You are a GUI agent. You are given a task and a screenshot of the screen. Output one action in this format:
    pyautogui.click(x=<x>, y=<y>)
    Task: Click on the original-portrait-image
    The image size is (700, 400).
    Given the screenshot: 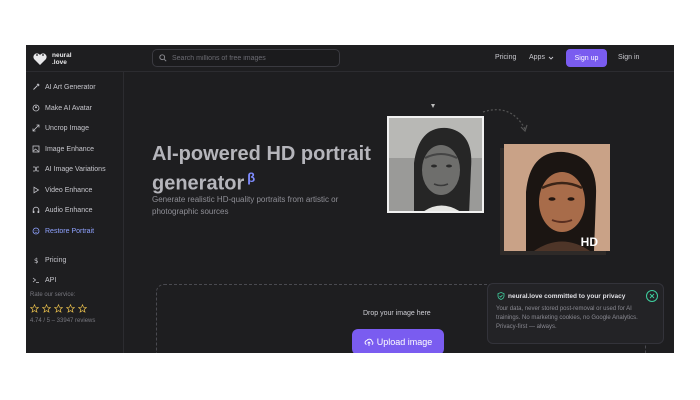 What is the action you would take?
    pyautogui.click(x=435, y=164)
    